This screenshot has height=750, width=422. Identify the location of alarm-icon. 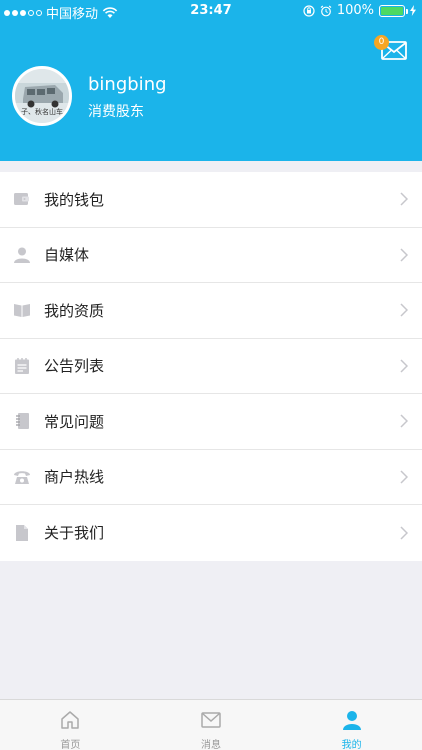
(326, 10).